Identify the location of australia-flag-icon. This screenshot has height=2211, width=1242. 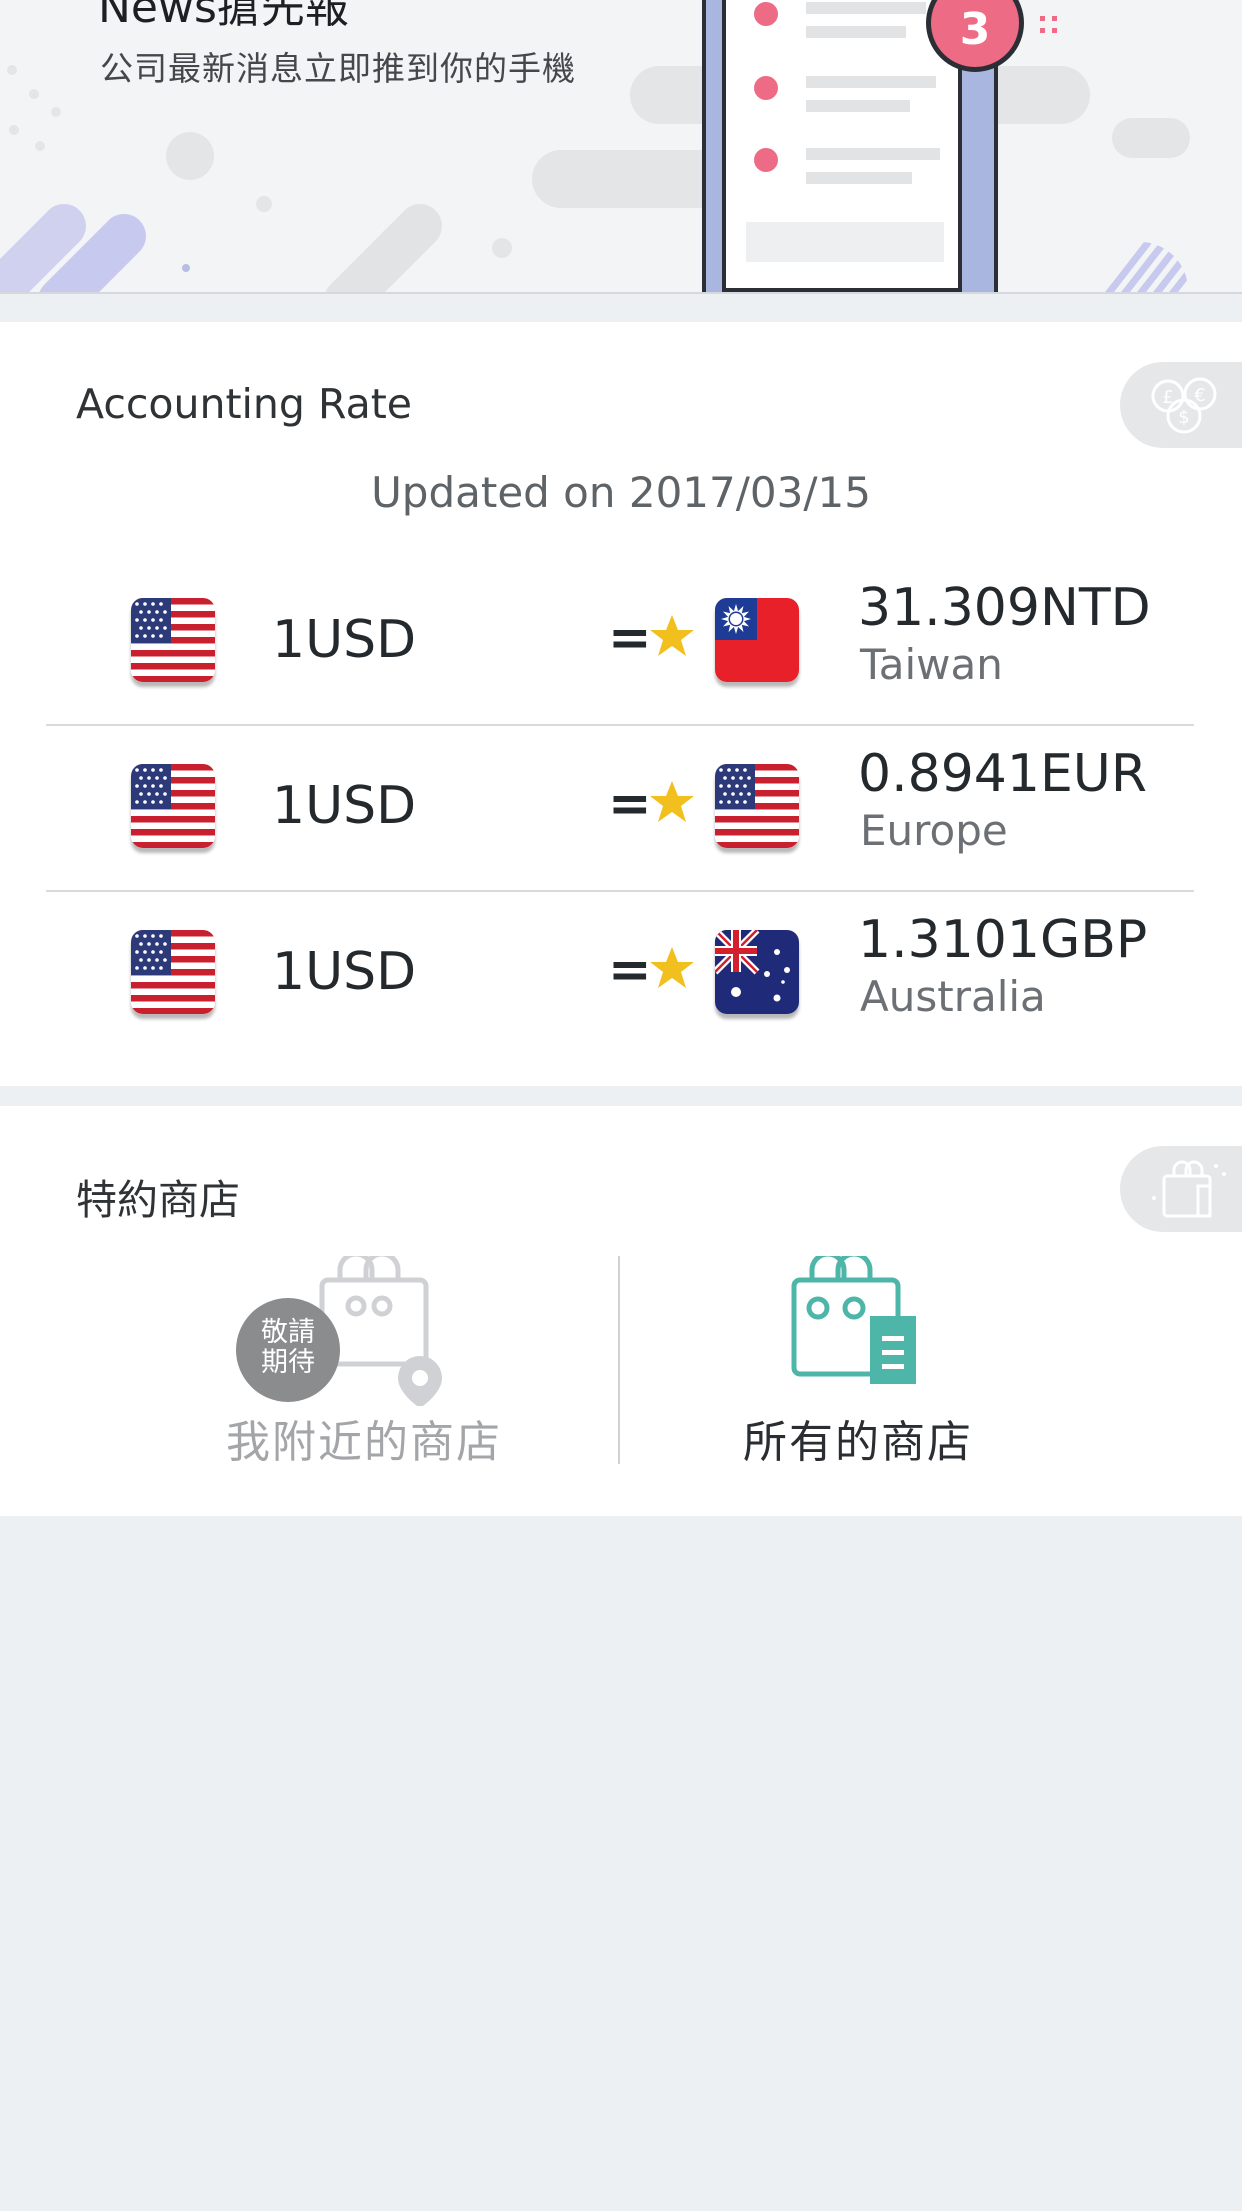
(757, 972).